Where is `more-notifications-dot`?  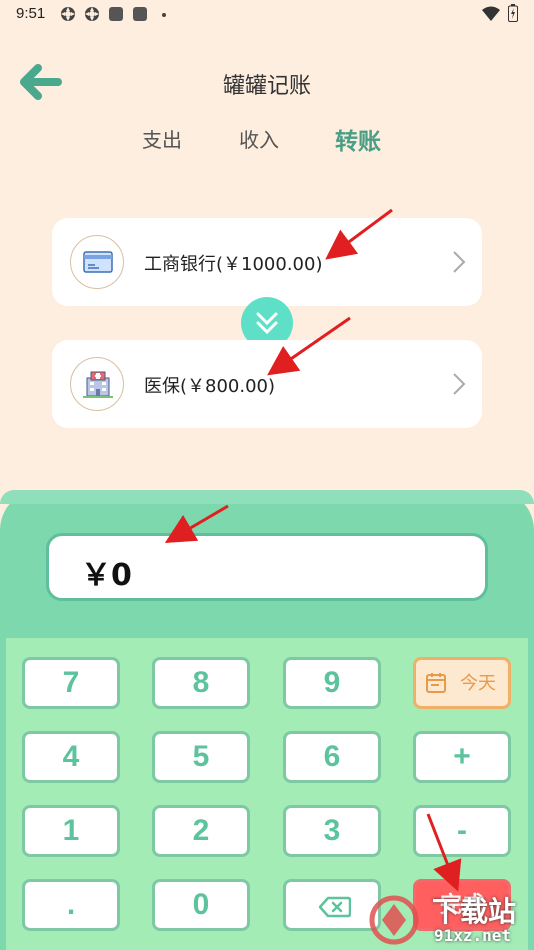
more-notifications-dot is located at coordinates (164, 15).